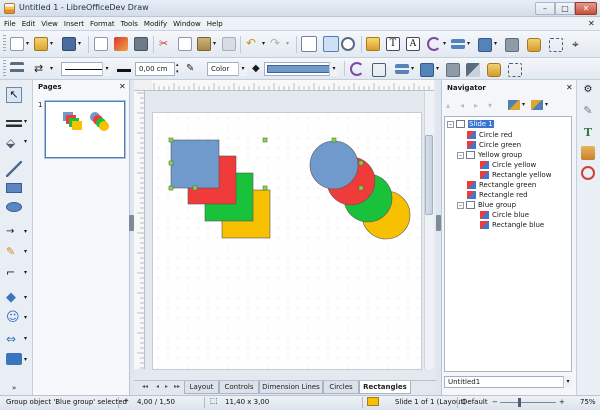  What do you see at coordinates (14, 95) in the screenshot?
I see `select-arrow-icon: ↖` at bounding box center [14, 95].